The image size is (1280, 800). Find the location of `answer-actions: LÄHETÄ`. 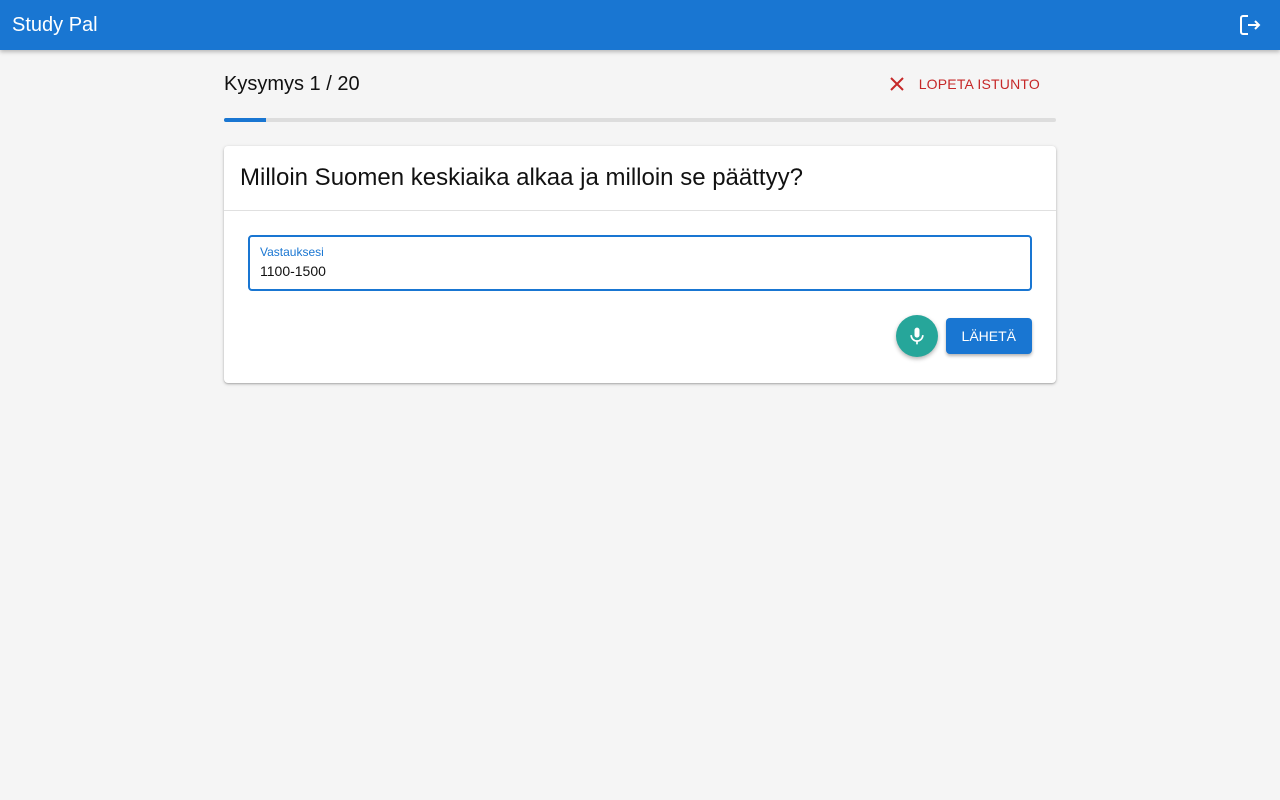

answer-actions: LÄHETÄ is located at coordinates (640, 336).